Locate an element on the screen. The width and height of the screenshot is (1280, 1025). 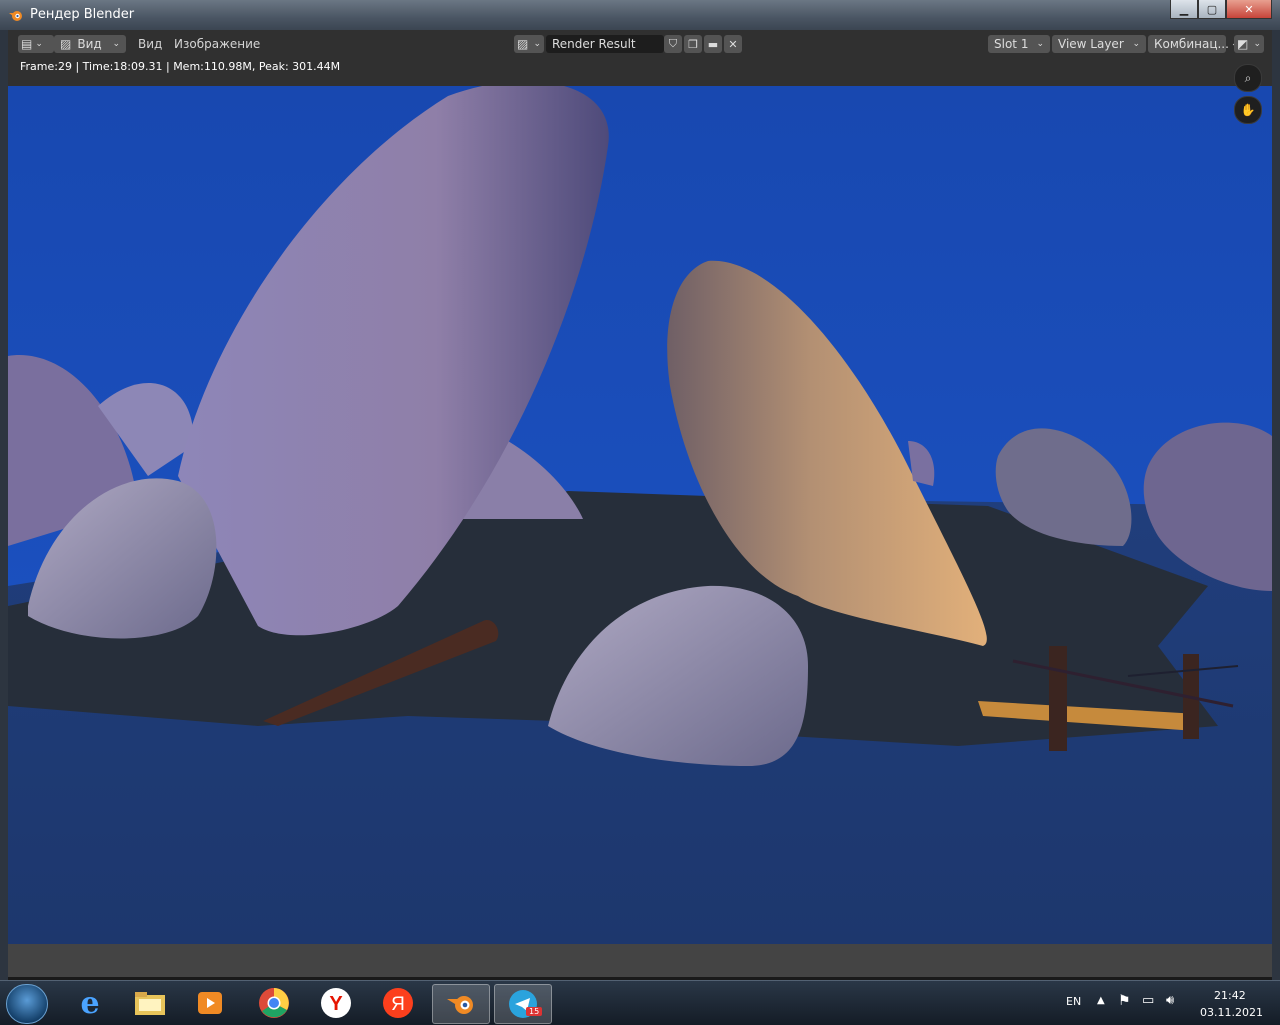
pan-hand-icon: ✋ is located at coordinates (1248, 110).